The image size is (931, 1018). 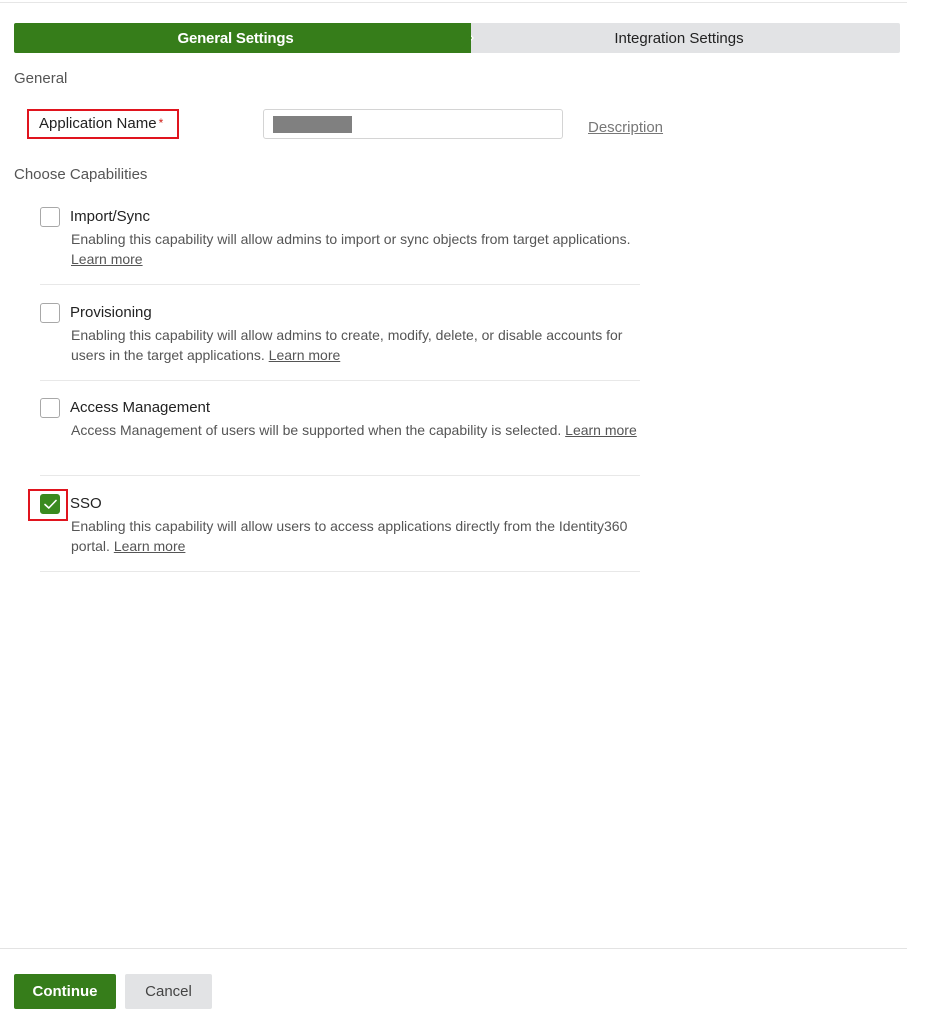 I want to click on annotation-highlight-box, so click(x=48, y=505).